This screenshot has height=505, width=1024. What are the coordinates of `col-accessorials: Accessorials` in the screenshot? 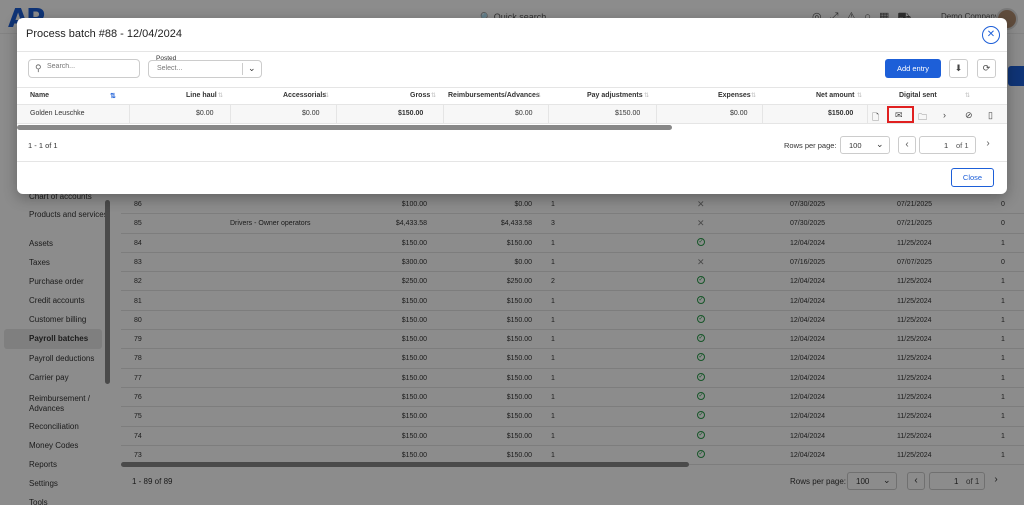 It's located at (304, 95).